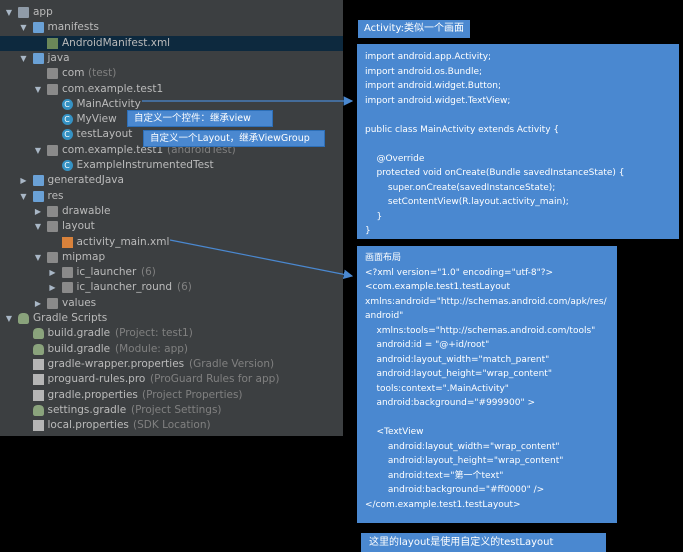 The image size is (683, 552). Describe the element at coordinates (261, 259) in the screenshot. I see `arrow-activitymain-to-layout` at that location.